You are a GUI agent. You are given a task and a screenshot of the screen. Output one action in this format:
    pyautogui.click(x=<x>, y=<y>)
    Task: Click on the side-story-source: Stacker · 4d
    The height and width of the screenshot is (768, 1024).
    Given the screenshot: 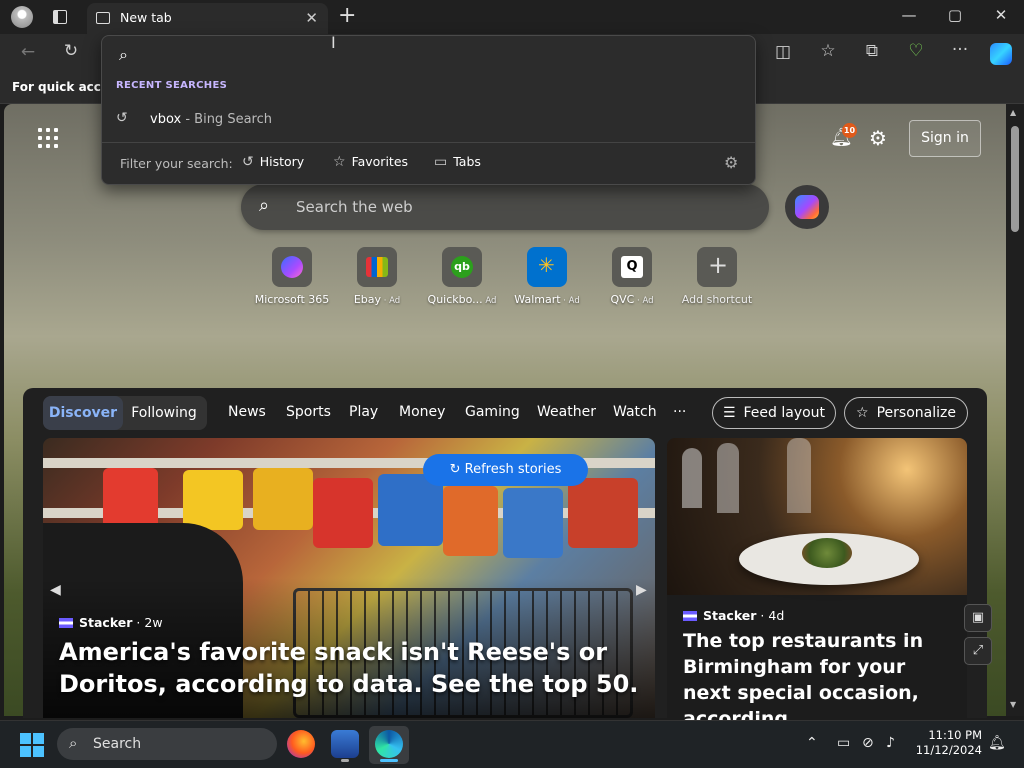 What is the action you would take?
    pyautogui.click(x=733, y=615)
    